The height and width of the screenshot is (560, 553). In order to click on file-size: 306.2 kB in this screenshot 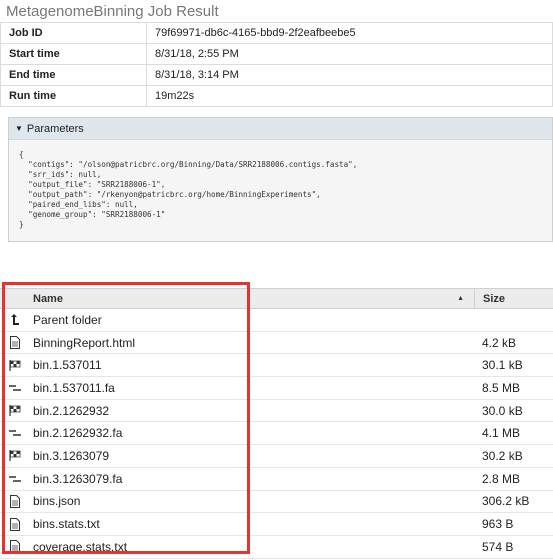, I will do `click(506, 501)`.